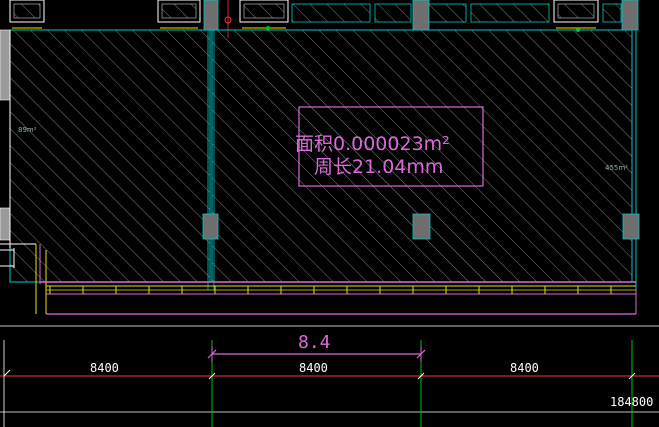 The image size is (659, 427). Describe the element at coordinates (314, 342) in the screenshot. I see `magenta-dimension-value: 8.4` at that location.